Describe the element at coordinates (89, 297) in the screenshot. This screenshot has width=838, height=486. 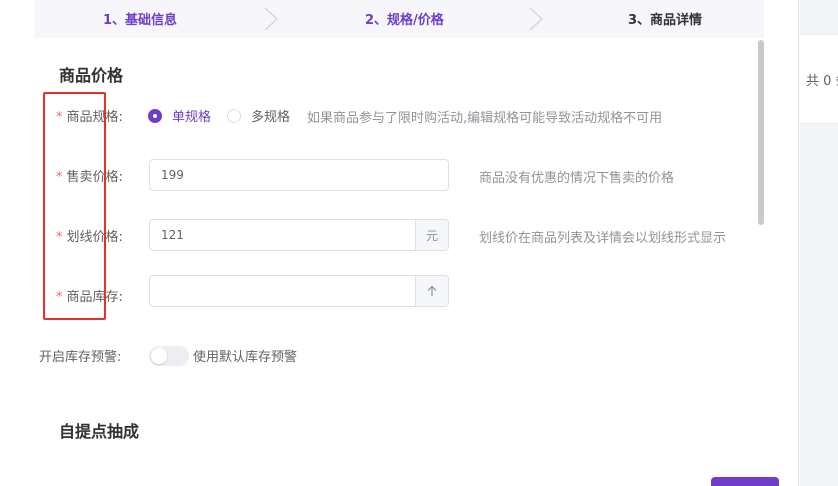
I see `label-stock: * 商品库存:` at that location.